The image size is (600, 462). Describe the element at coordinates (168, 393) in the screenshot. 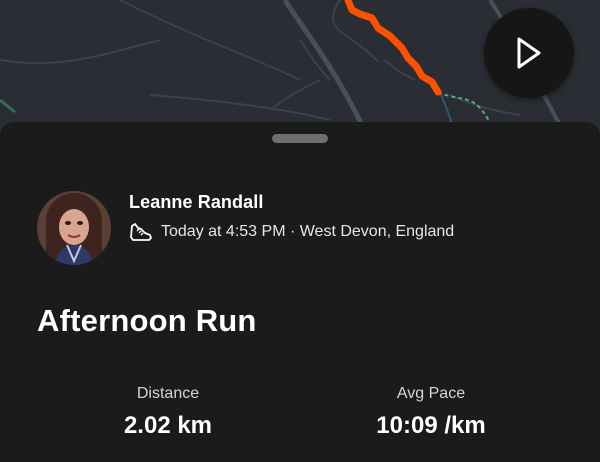

I see `stat-label: Distance` at that location.